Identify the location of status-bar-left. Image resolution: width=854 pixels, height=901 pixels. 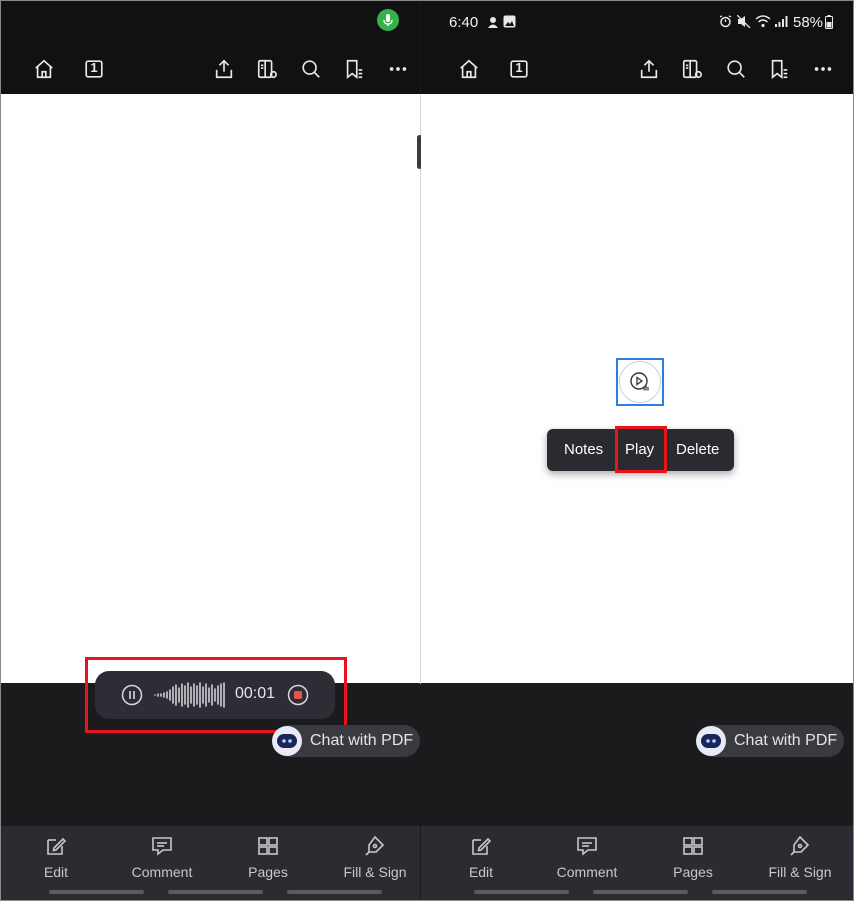
(210, 23).